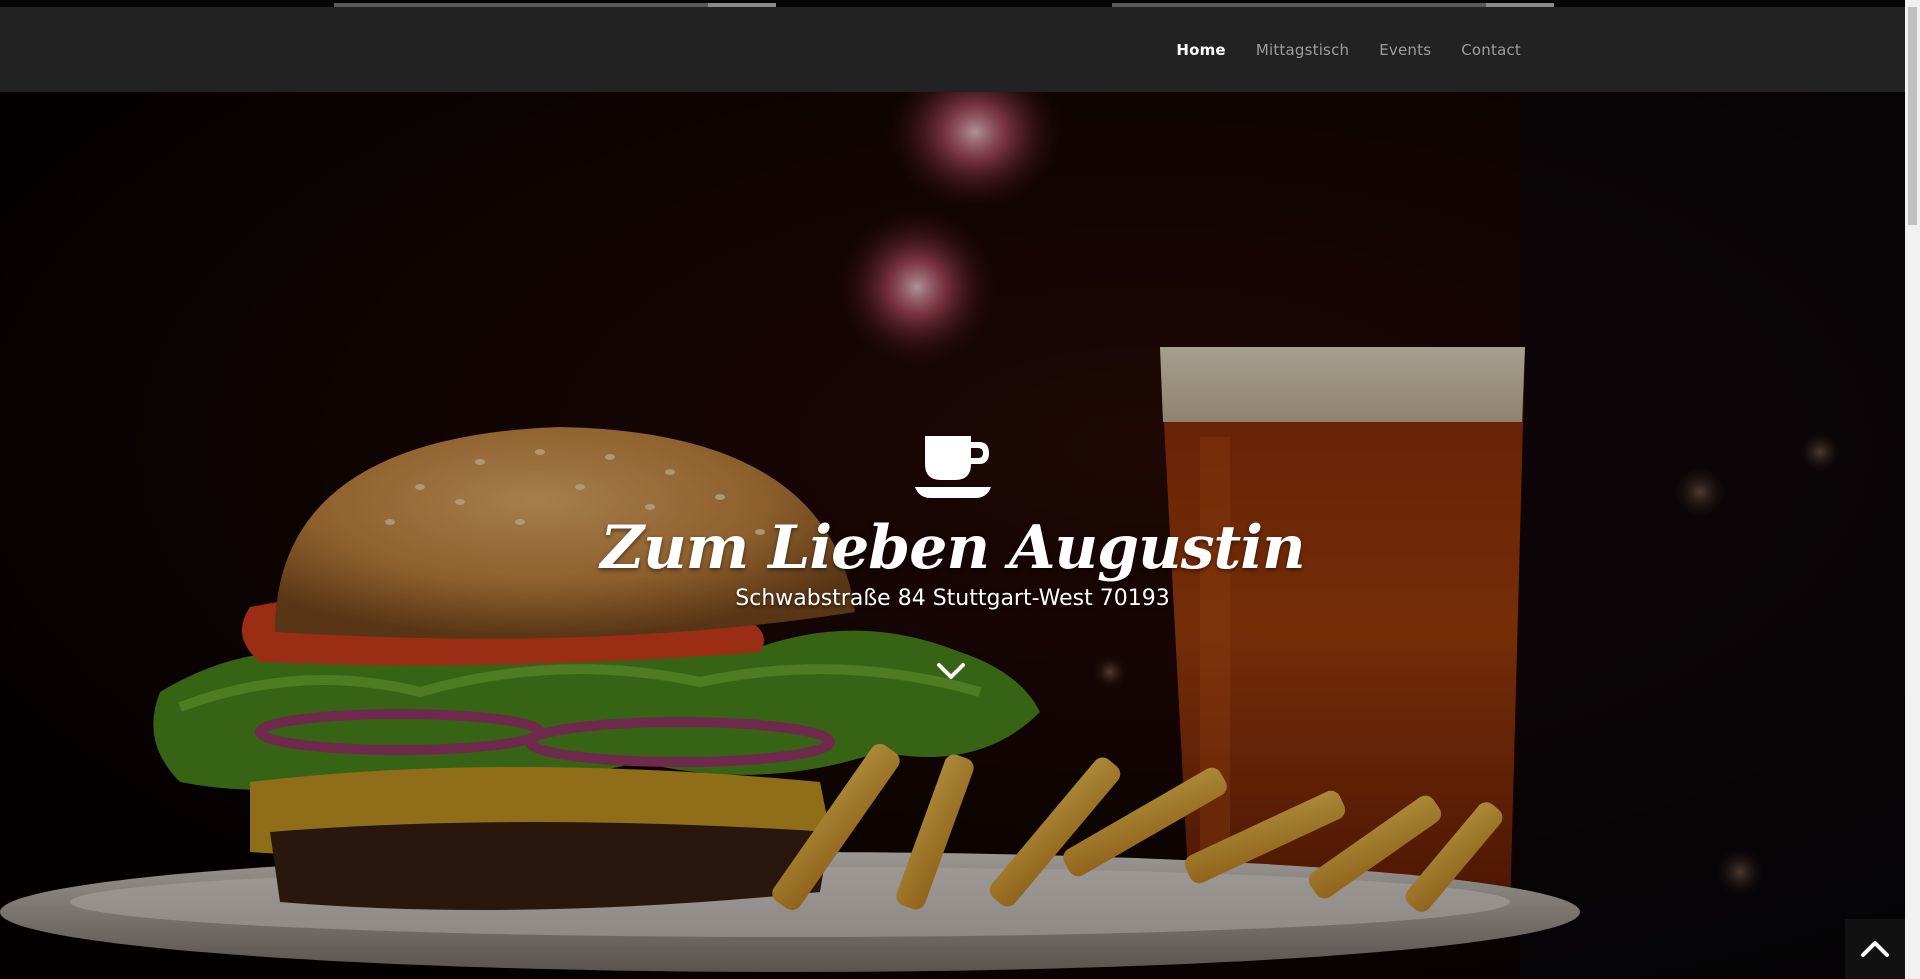  I want to click on nav-item-events: Events, so click(1405, 50).